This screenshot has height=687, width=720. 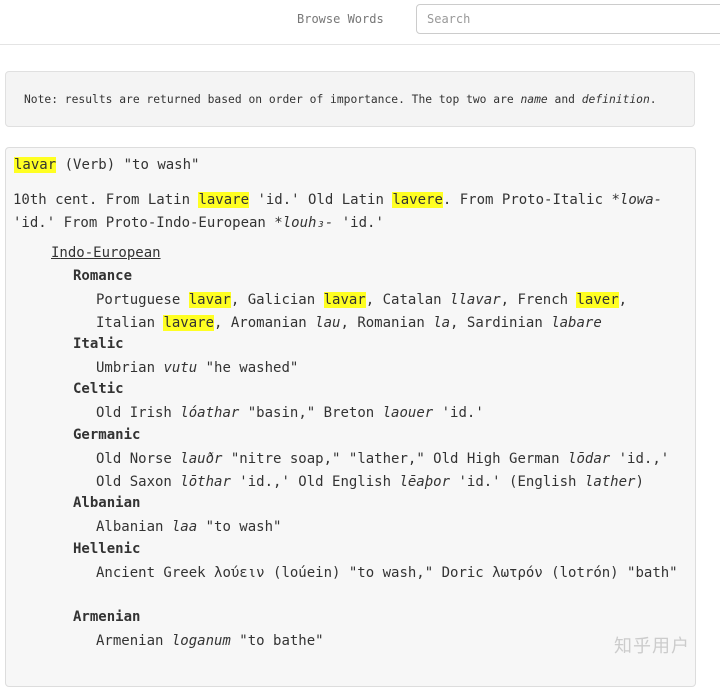 I want to click on note-field-name: name, so click(x=534, y=99).